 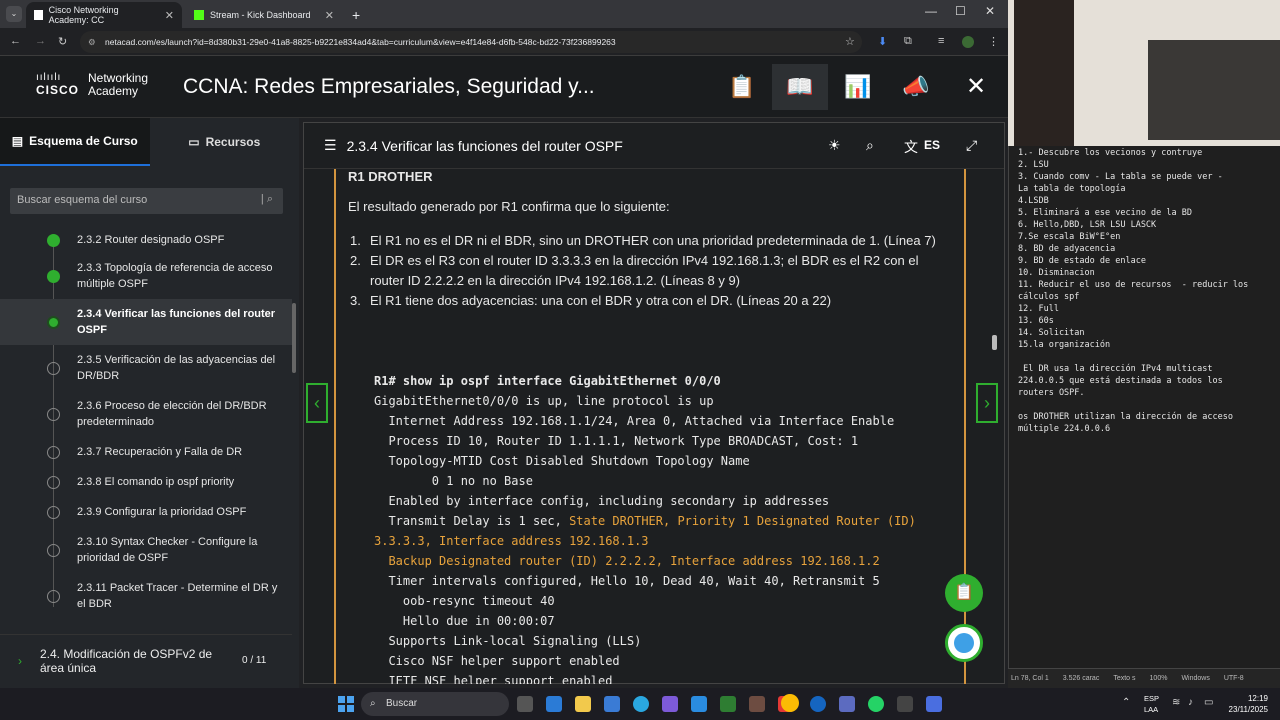 What do you see at coordinates (160, 452) in the screenshot?
I see `item-label: 2.3.7 Recuperación y Falla de DR` at bounding box center [160, 452].